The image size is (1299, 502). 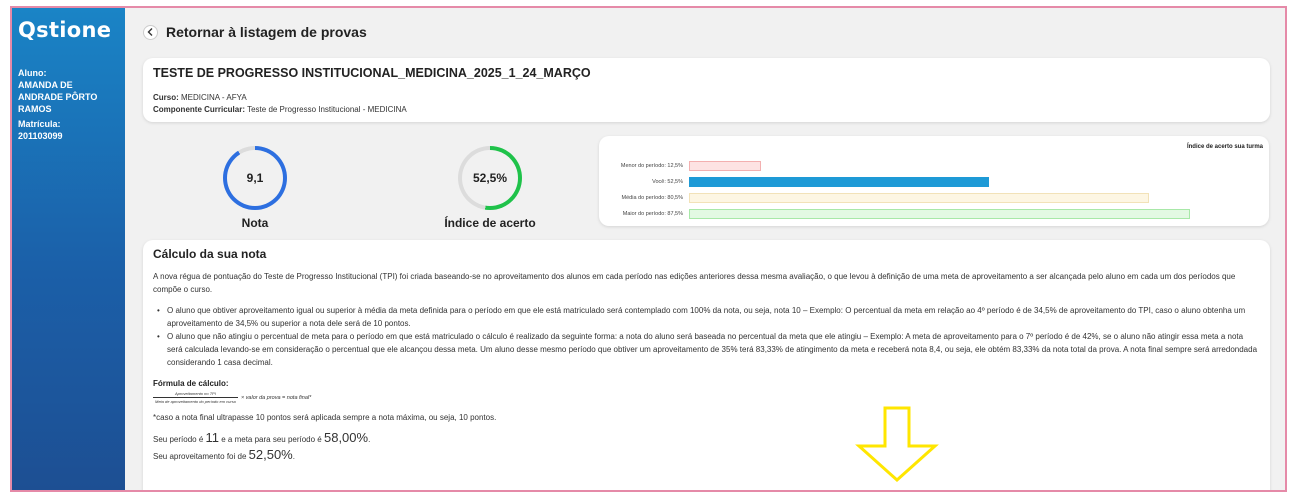 What do you see at coordinates (897, 444) in the screenshot?
I see `arrow-down-outline-icon` at bounding box center [897, 444].